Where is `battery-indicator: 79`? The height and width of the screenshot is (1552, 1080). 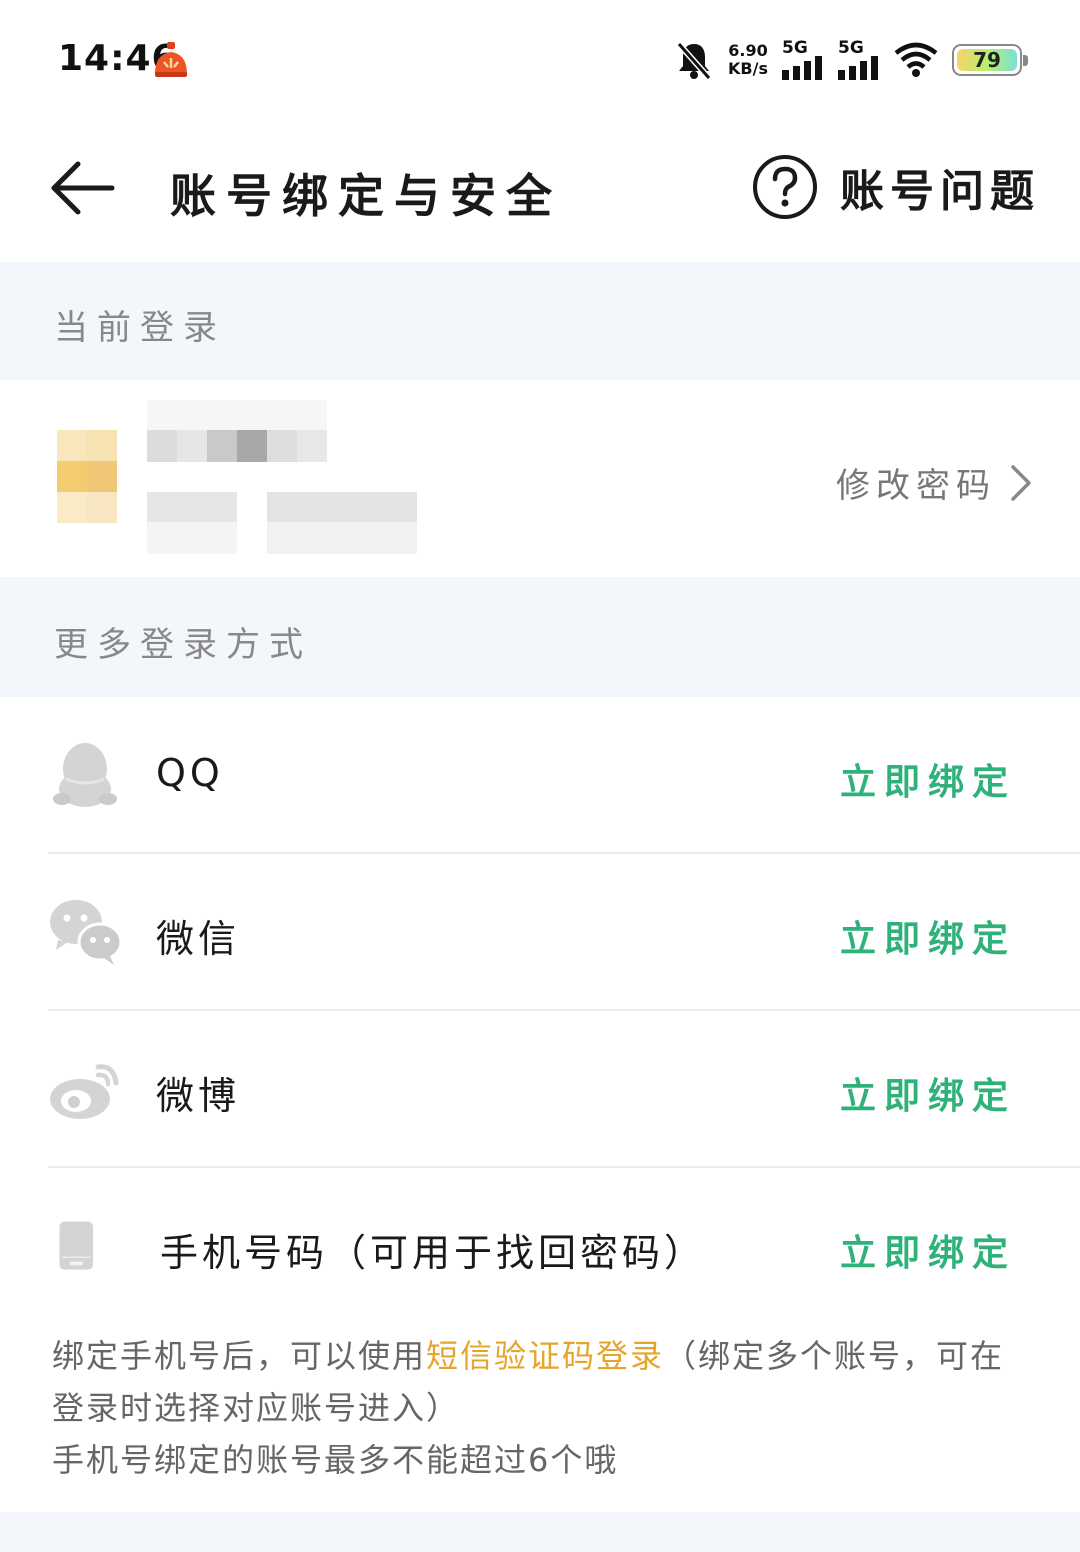 battery-indicator: 79 is located at coordinates (990, 60).